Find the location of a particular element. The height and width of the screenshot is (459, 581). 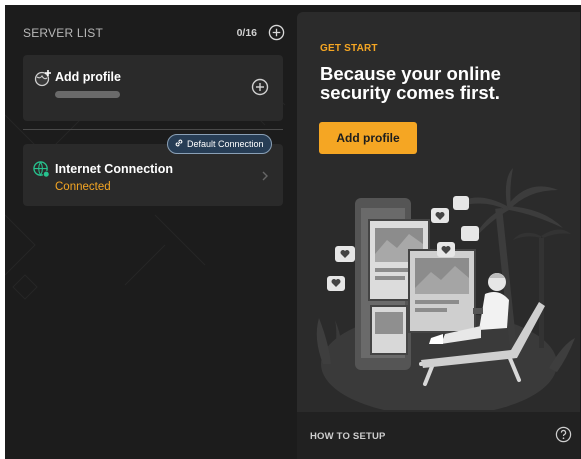

connection-status: Connected is located at coordinates (83, 187).